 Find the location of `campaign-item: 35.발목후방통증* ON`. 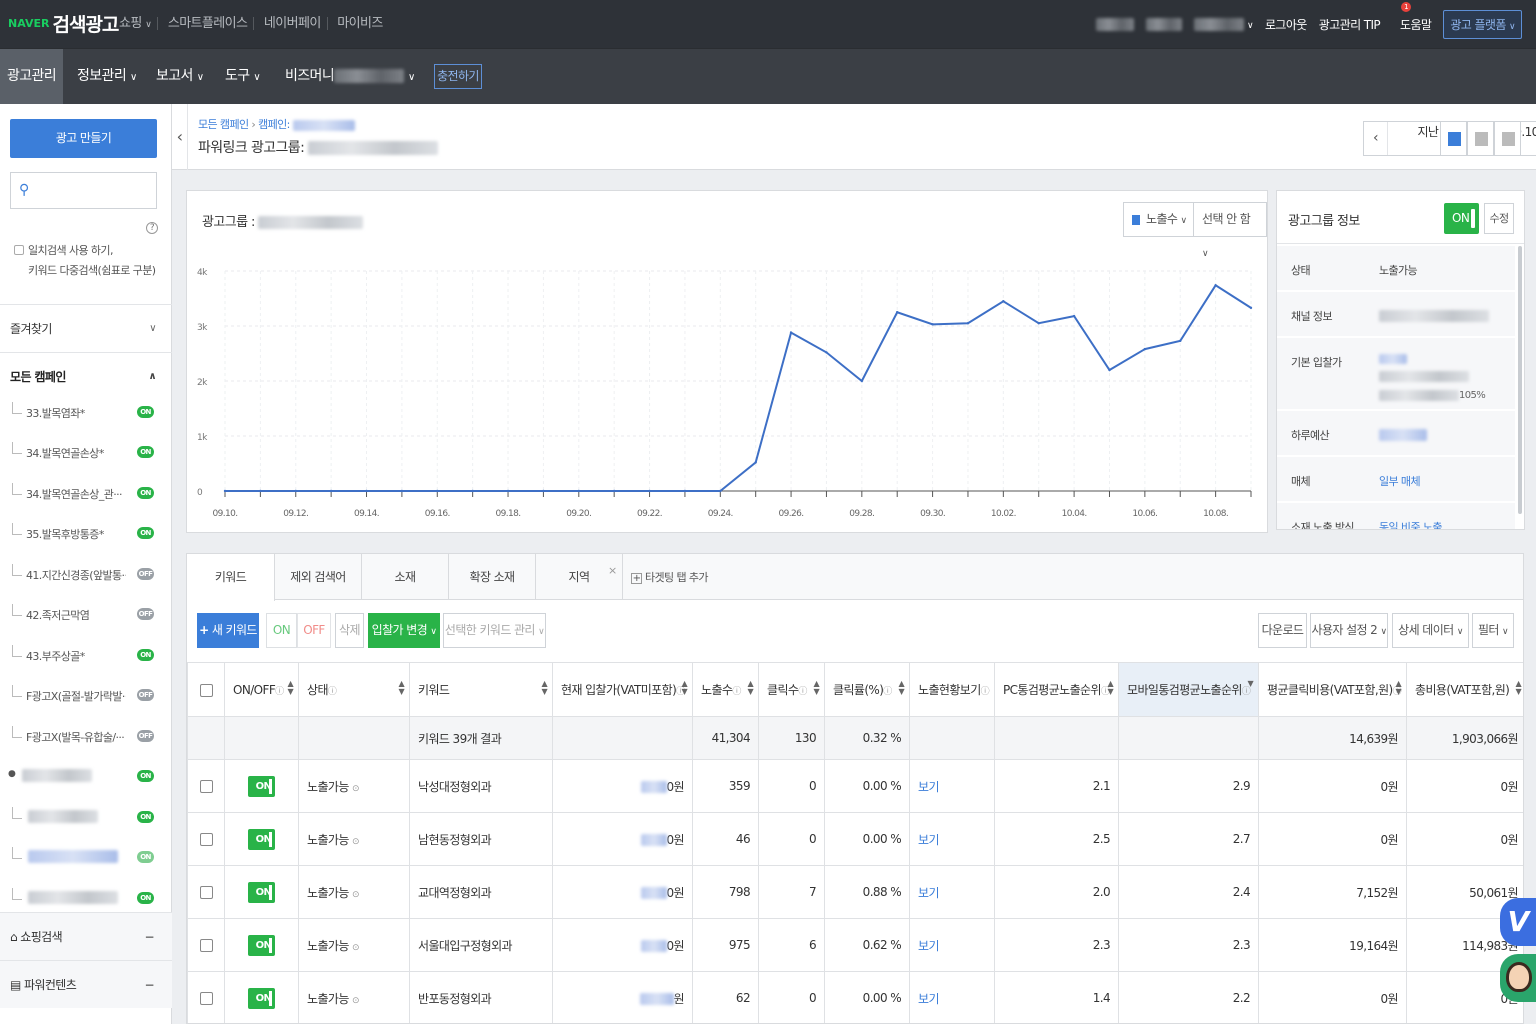

campaign-item: 35.발목후방통증* ON is located at coordinates (87, 533).